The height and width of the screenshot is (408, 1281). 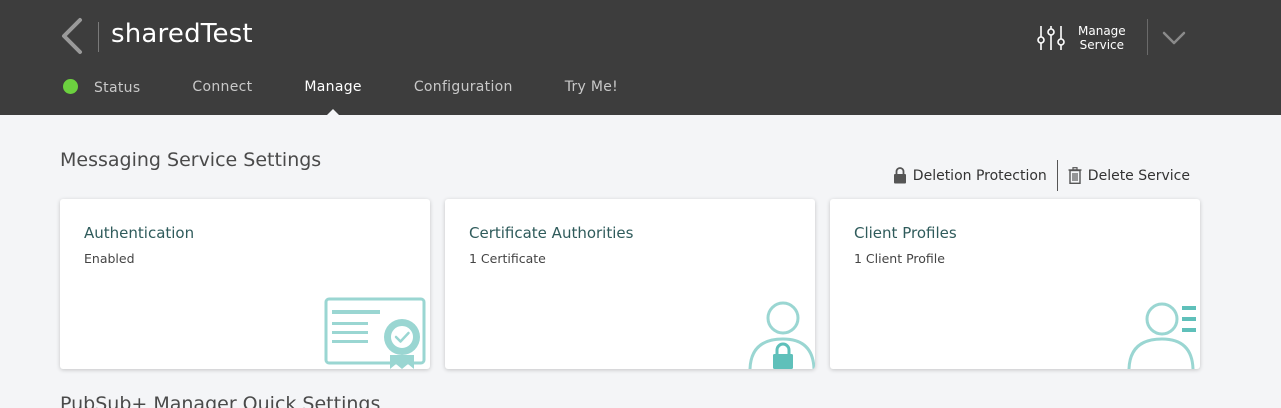 I want to click on section-title: Messaging Service Settings, so click(x=191, y=160).